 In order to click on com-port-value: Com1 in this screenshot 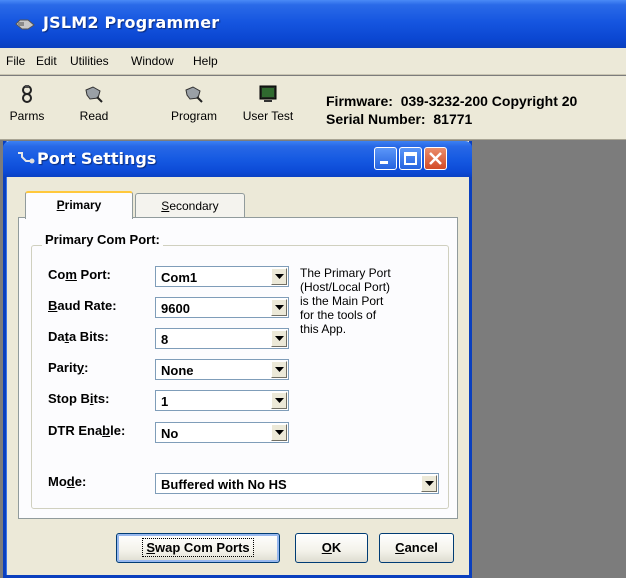, I will do `click(179, 277)`.